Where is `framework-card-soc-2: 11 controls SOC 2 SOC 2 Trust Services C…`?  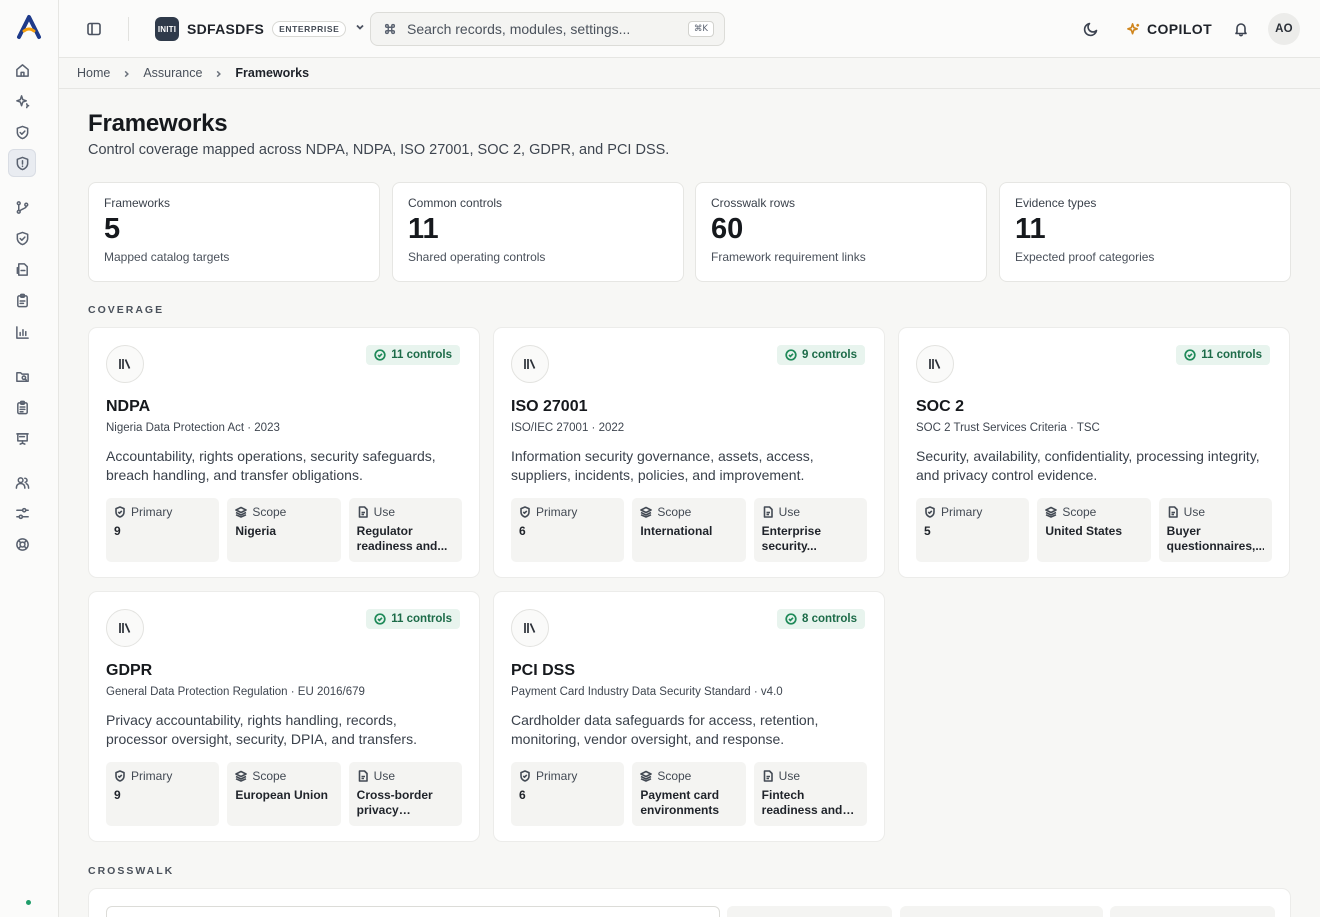 framework-card-soc-2: 11 controls SOC 2 SOC 2 Trust Services C… is located at coordinates (1094, 452).